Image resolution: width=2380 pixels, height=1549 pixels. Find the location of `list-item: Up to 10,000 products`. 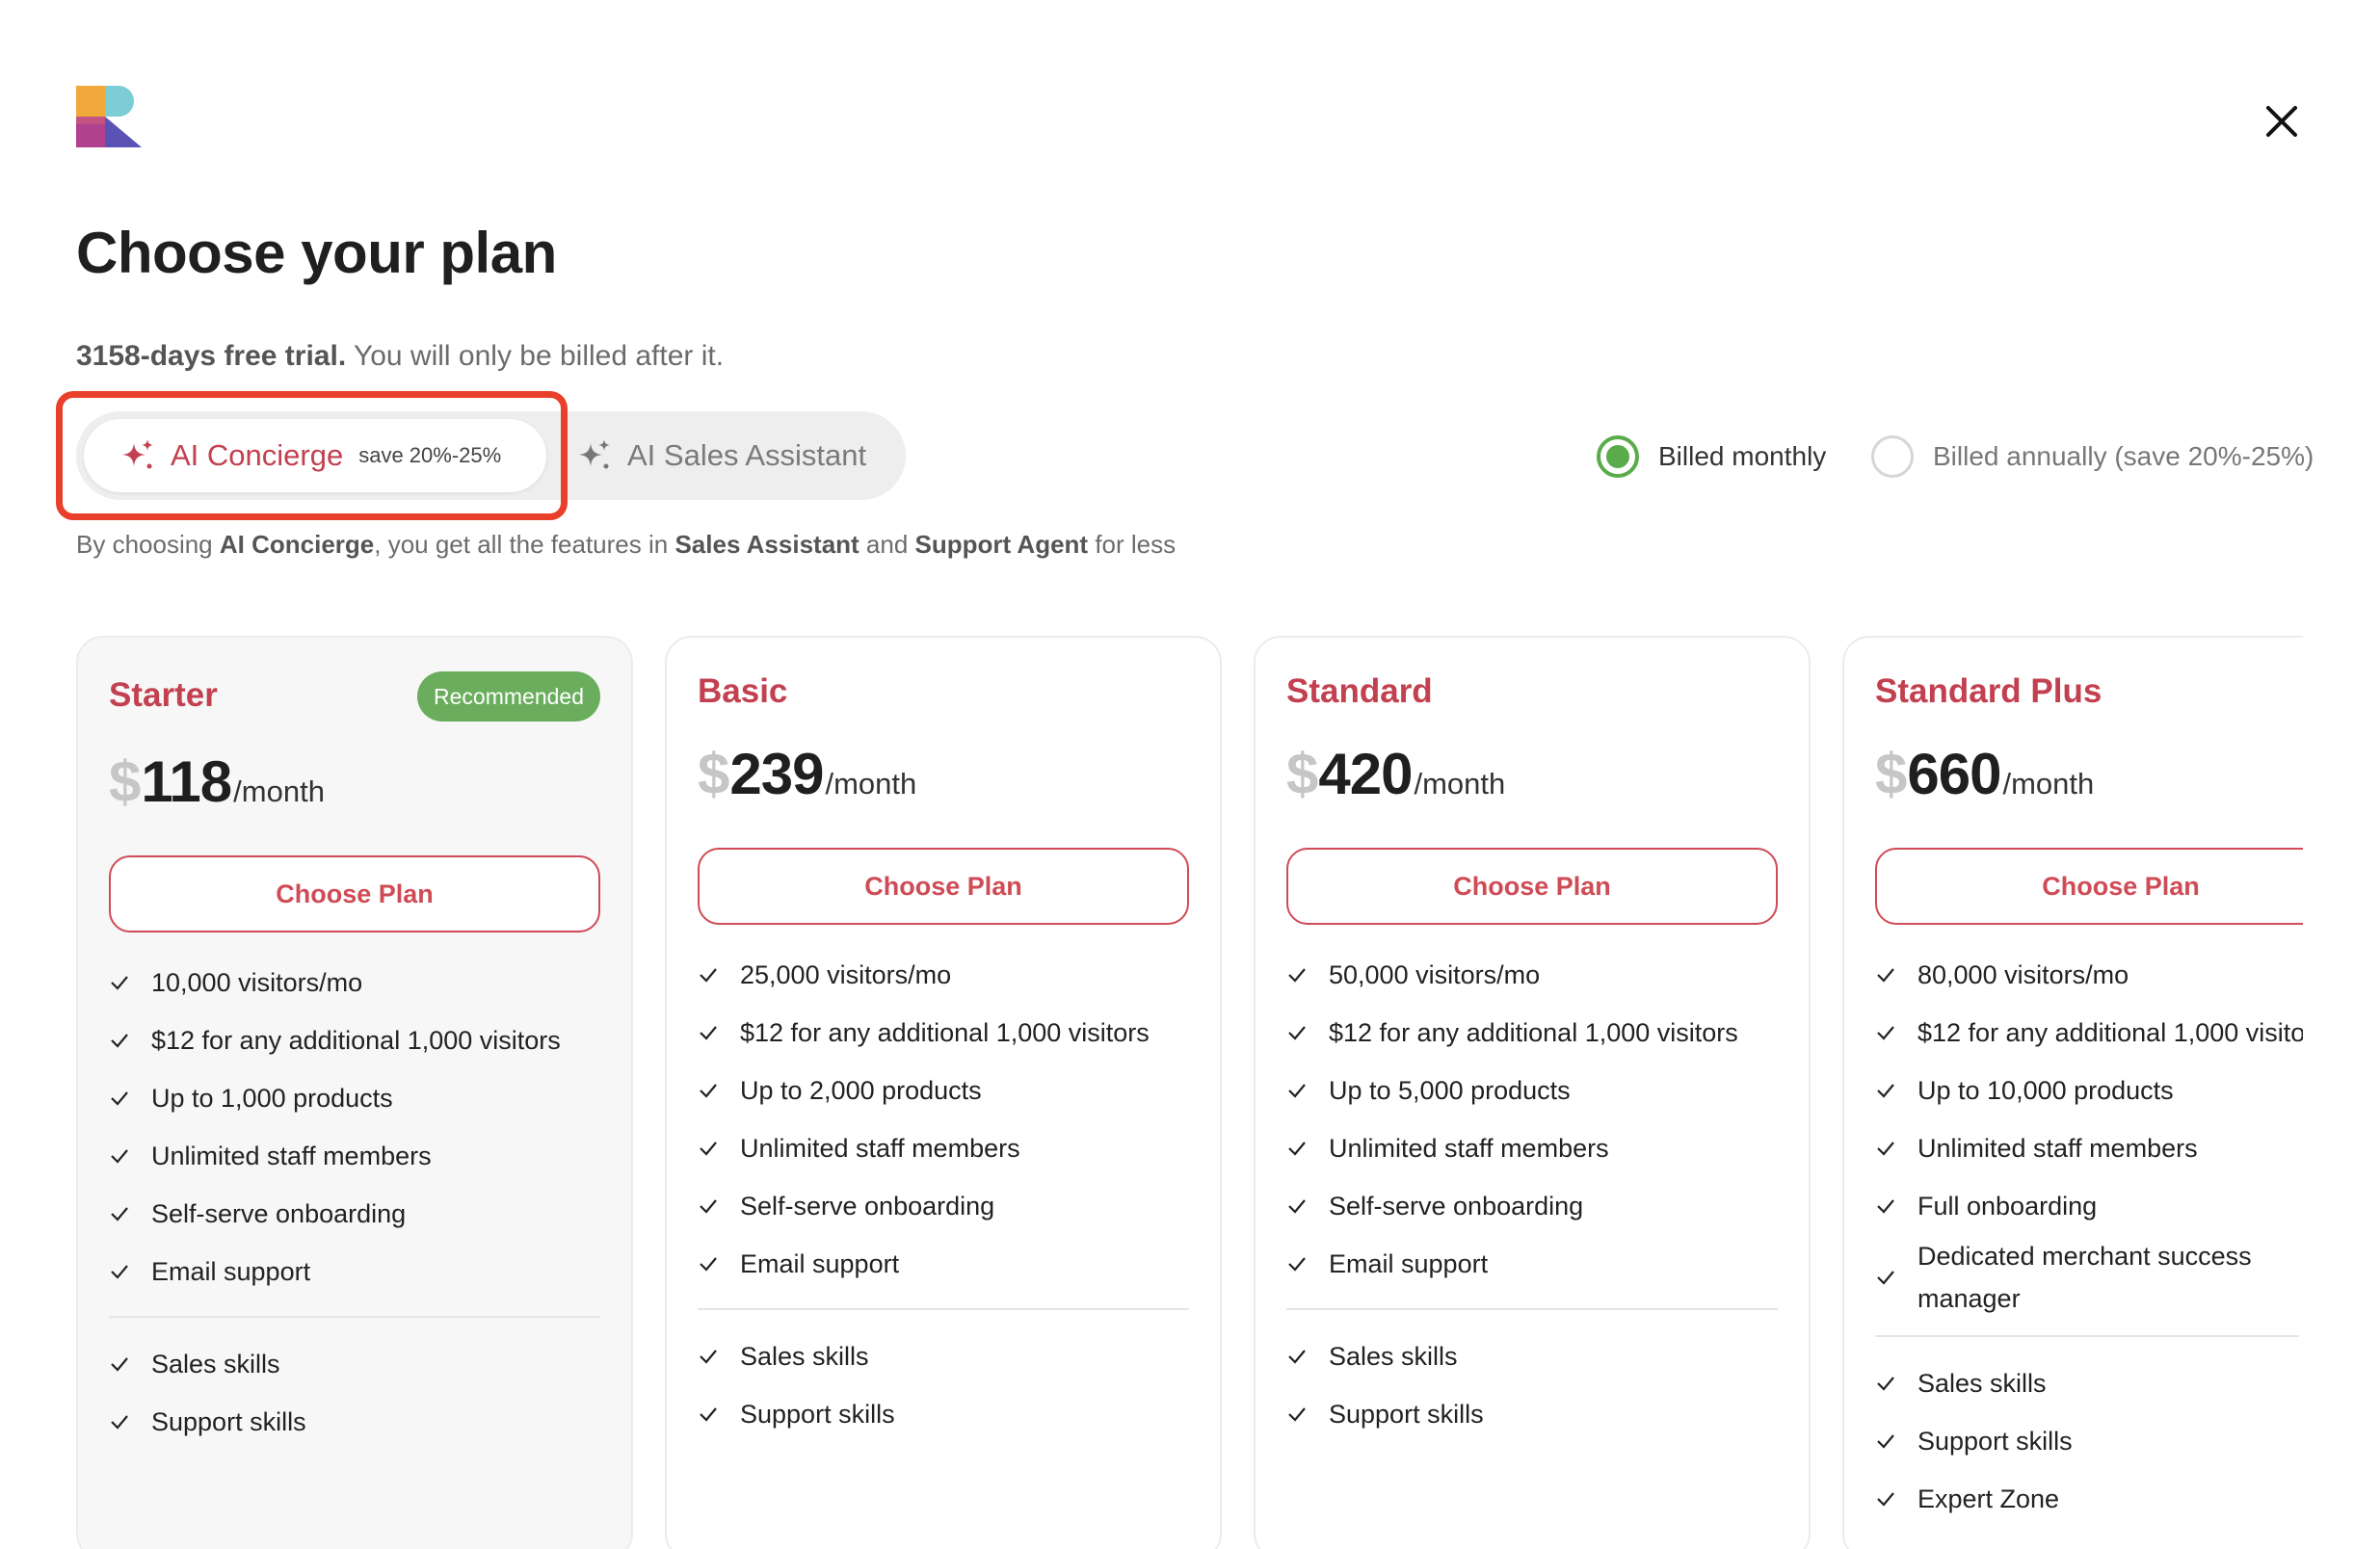

list-item: Up to 10,000 products is located at coordinates (2087, 1090).